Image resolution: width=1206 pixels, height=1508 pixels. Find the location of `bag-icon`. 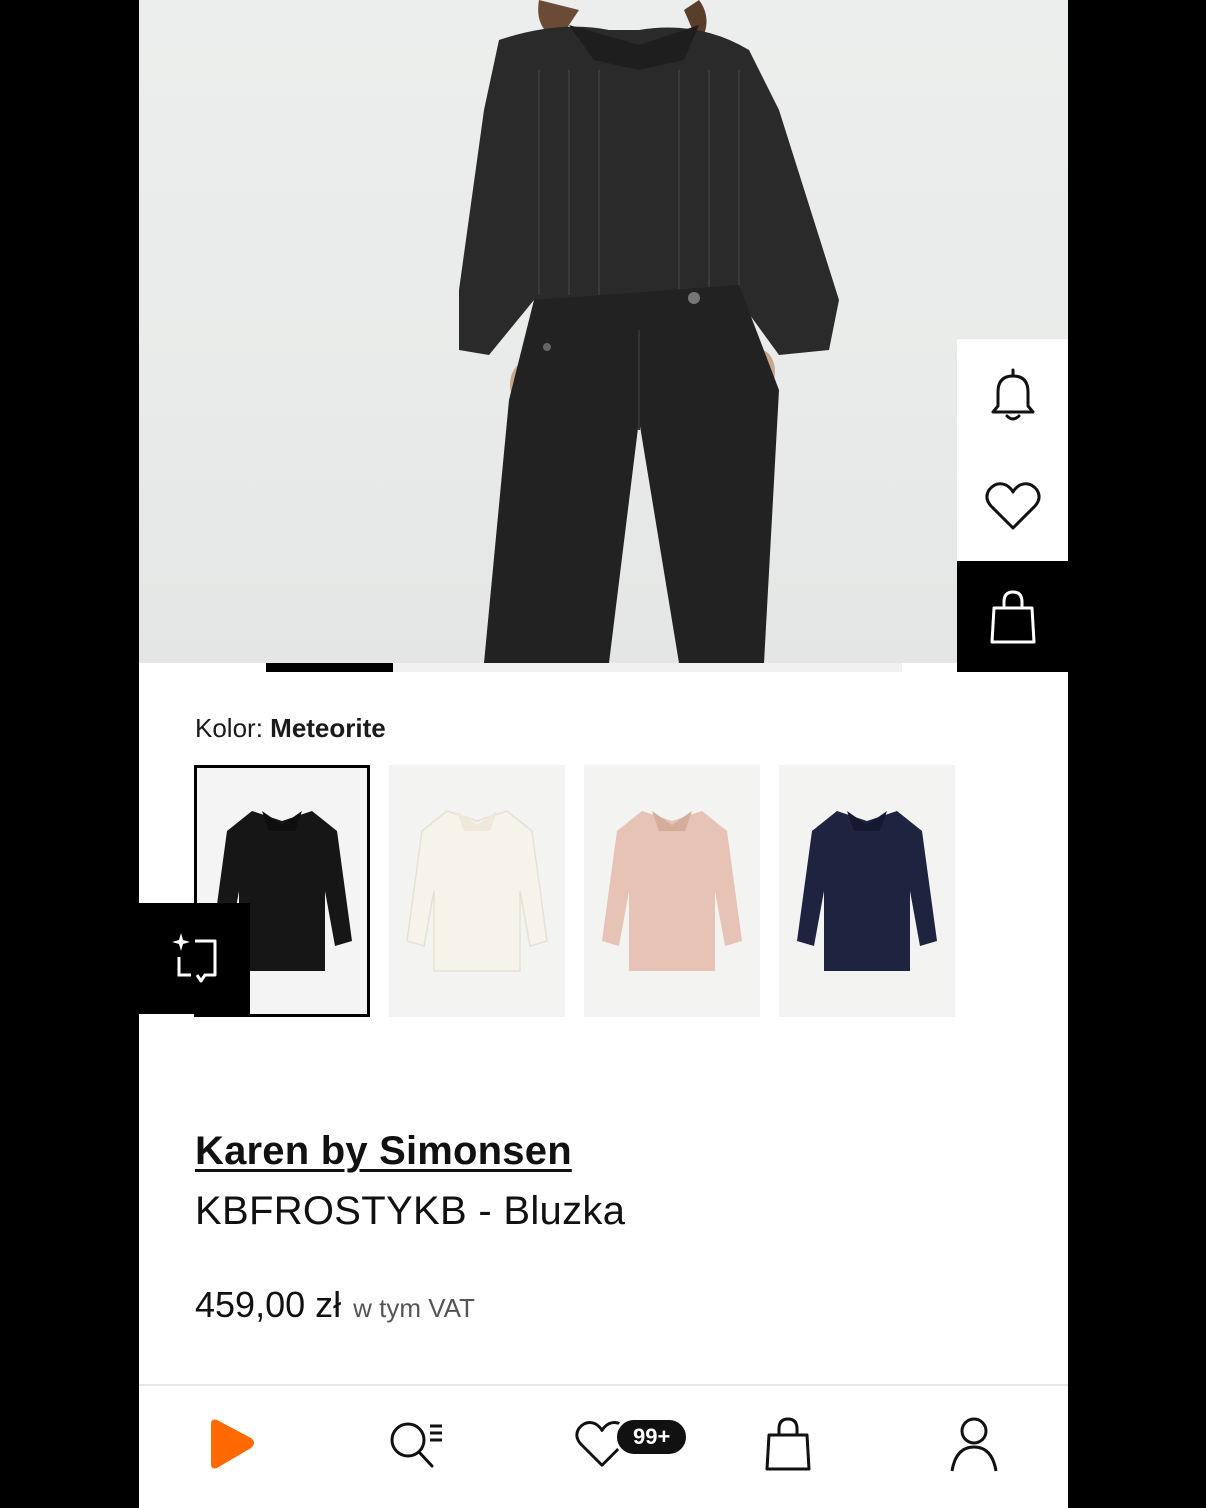

bag-icon is located at coordinates (788, 1444).